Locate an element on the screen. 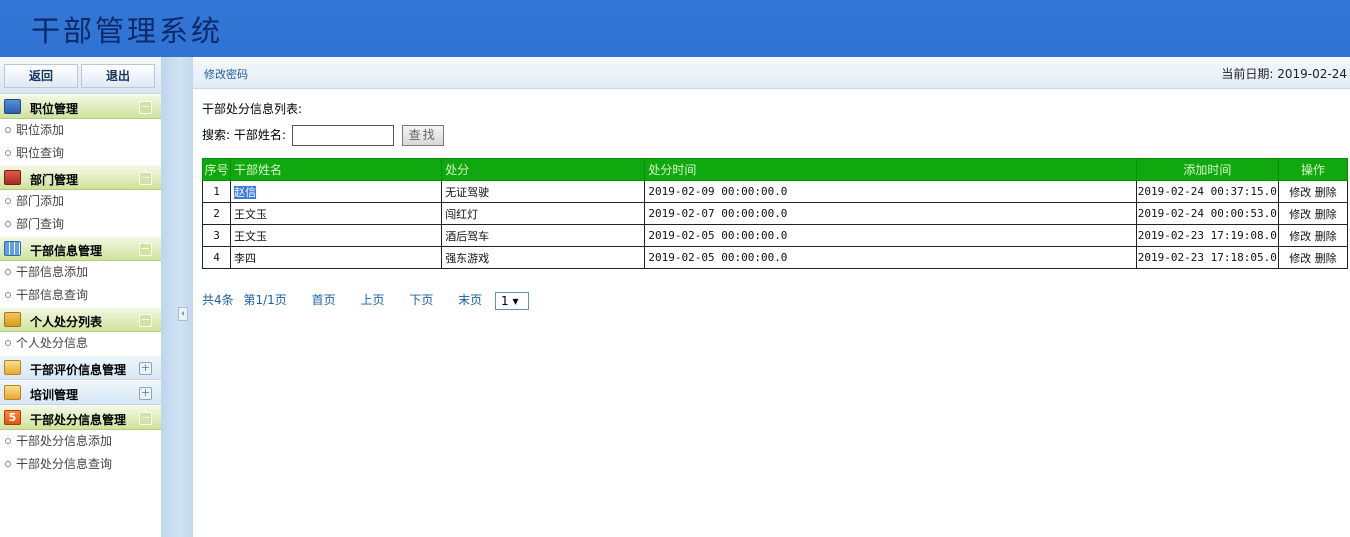 This screenshot has width=1350, height=537. table-icon is located at coordinates (12, 248).